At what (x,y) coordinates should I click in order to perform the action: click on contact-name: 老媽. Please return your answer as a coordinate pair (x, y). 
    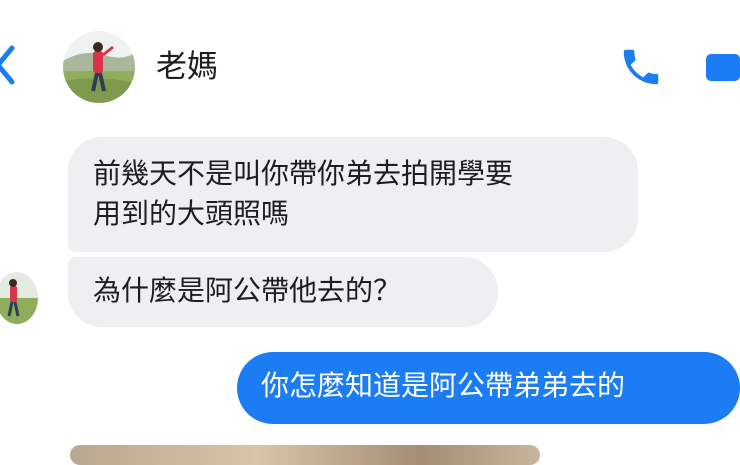
    Looking at the image, I should click on (187, 67).